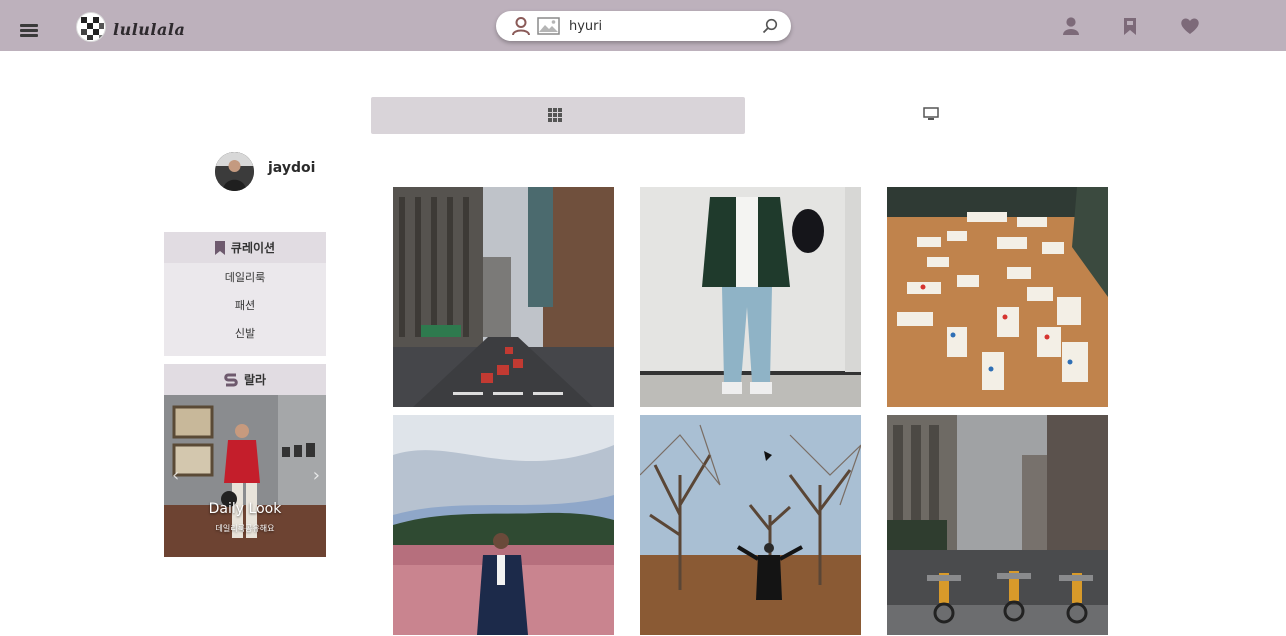 The width and height of the screenshot is (1286, 636). I want to click on logo-icon, so click(91, 27).